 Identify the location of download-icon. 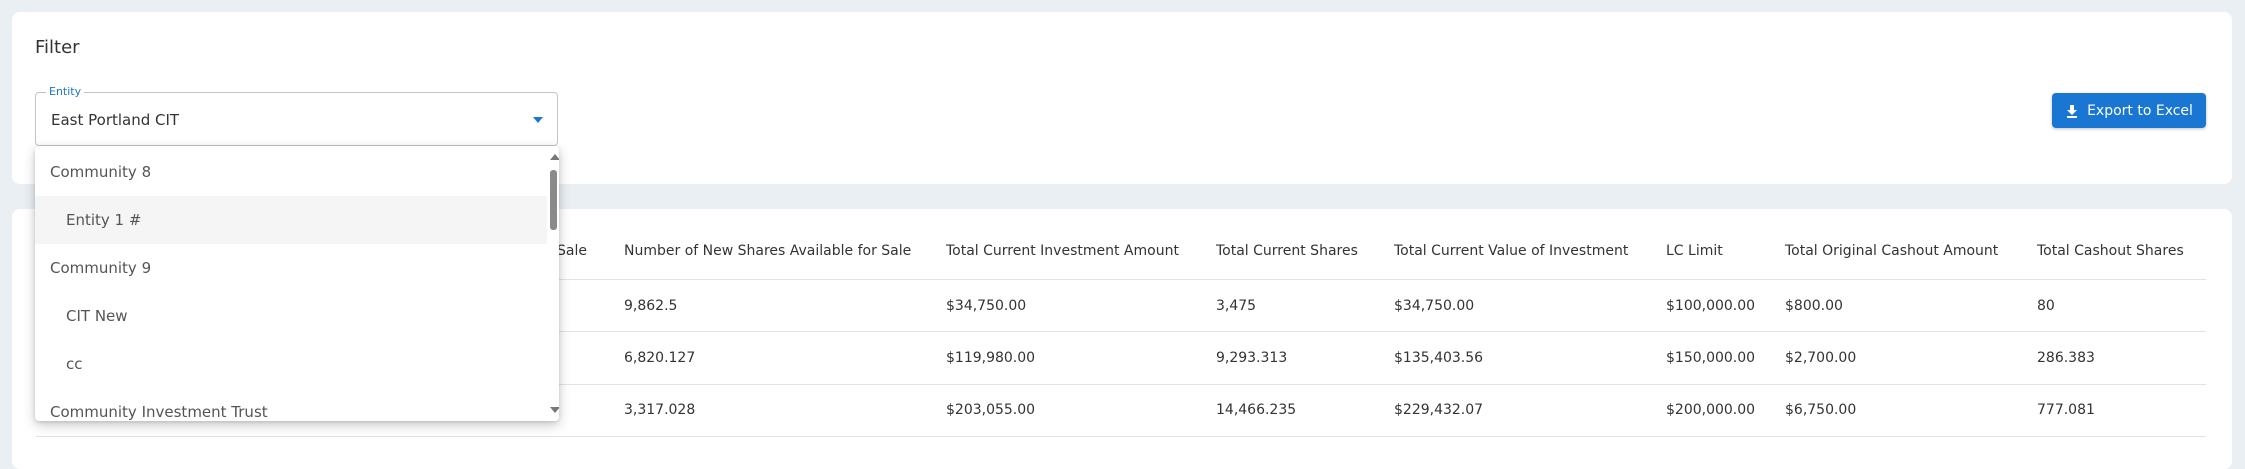
(2072, 111).